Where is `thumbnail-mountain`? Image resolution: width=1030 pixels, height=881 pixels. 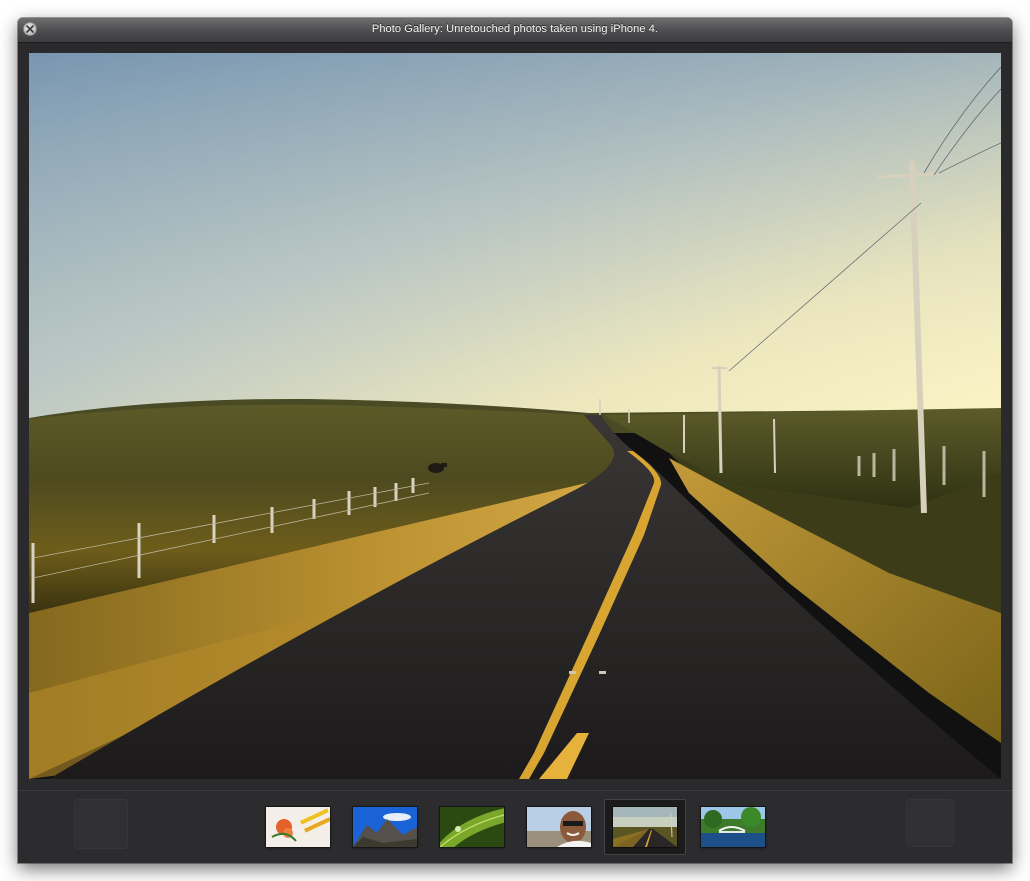
thumbnail-mountain is located at coordinates (385, 827).